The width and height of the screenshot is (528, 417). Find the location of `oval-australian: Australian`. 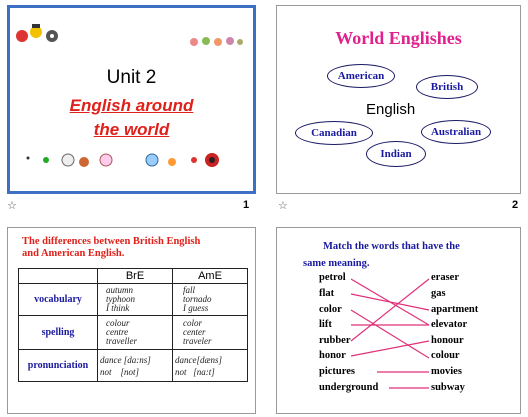

oval-australian: Australian is located at coordinates (456, 132).